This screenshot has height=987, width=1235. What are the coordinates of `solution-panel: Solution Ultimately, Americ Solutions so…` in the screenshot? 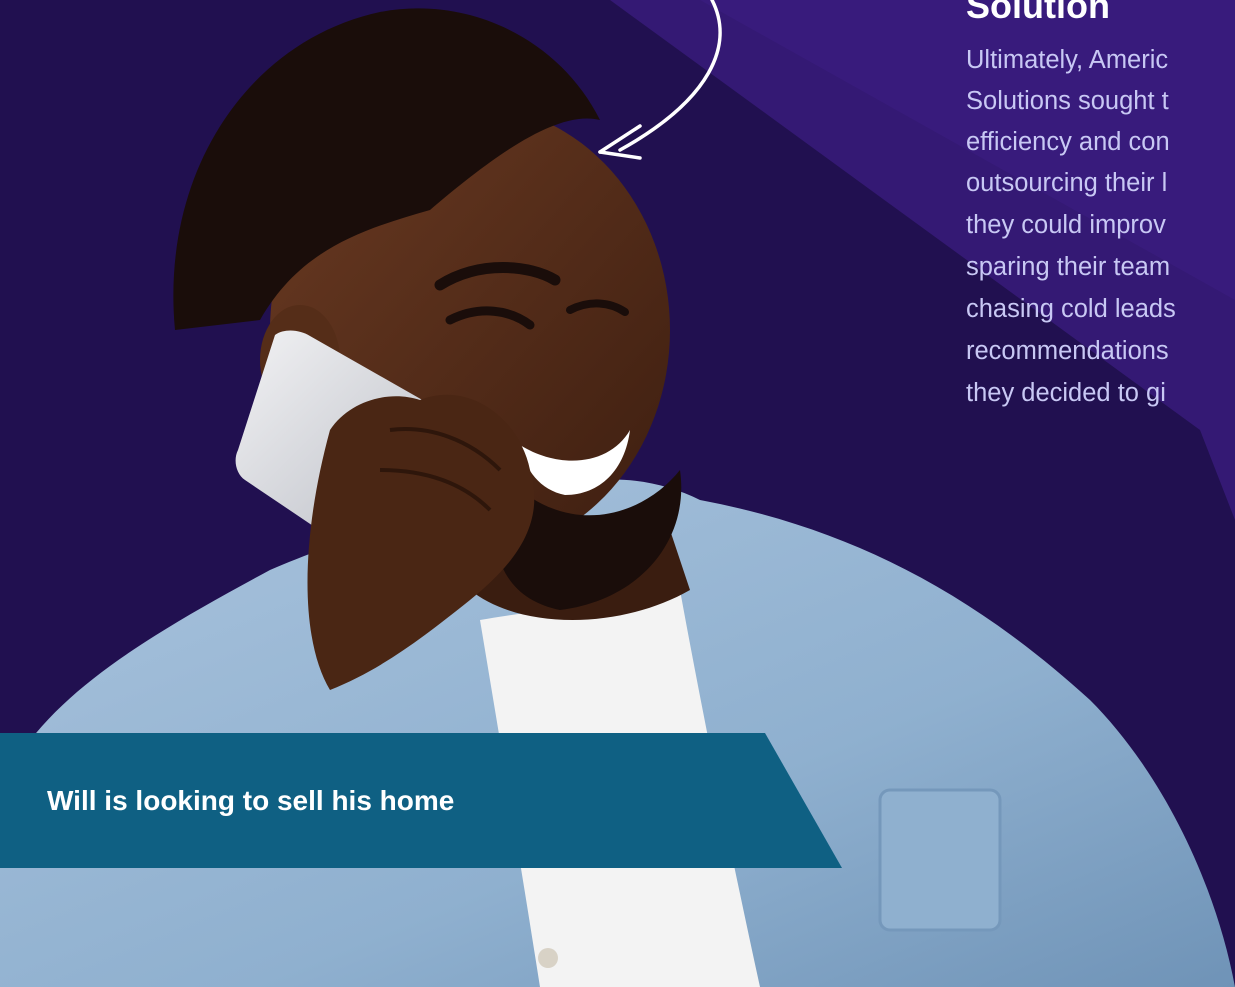 It's located at (1100, 235).